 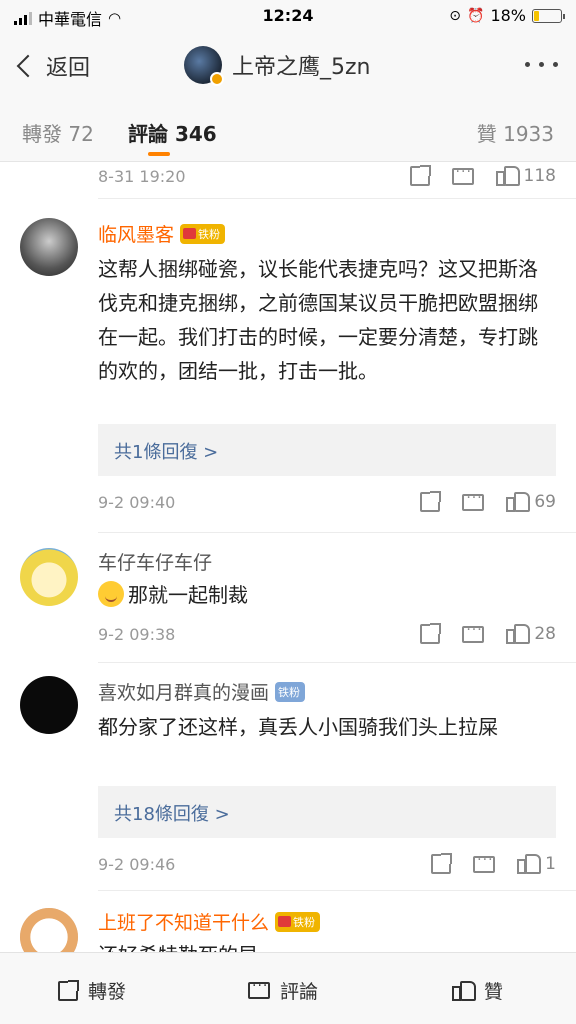 What do you see at coordinates (183, 921) in the screenshot?
I see `username: 上班了不知道干什么` at bounding box center [183, 921].